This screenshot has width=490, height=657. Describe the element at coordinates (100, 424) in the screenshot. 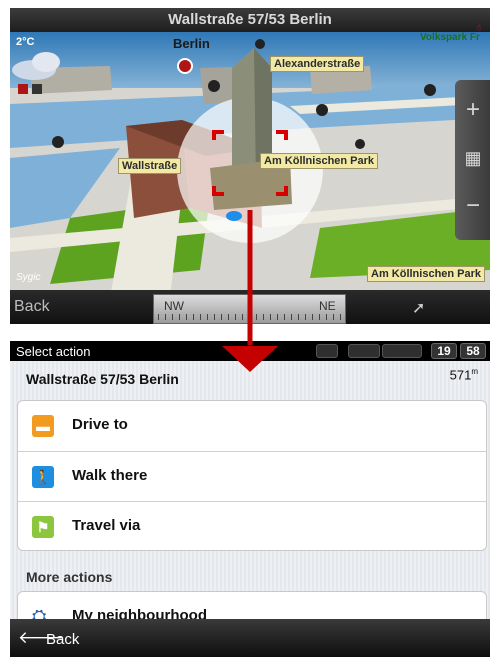

I see `action-label: Drive to` at that location.